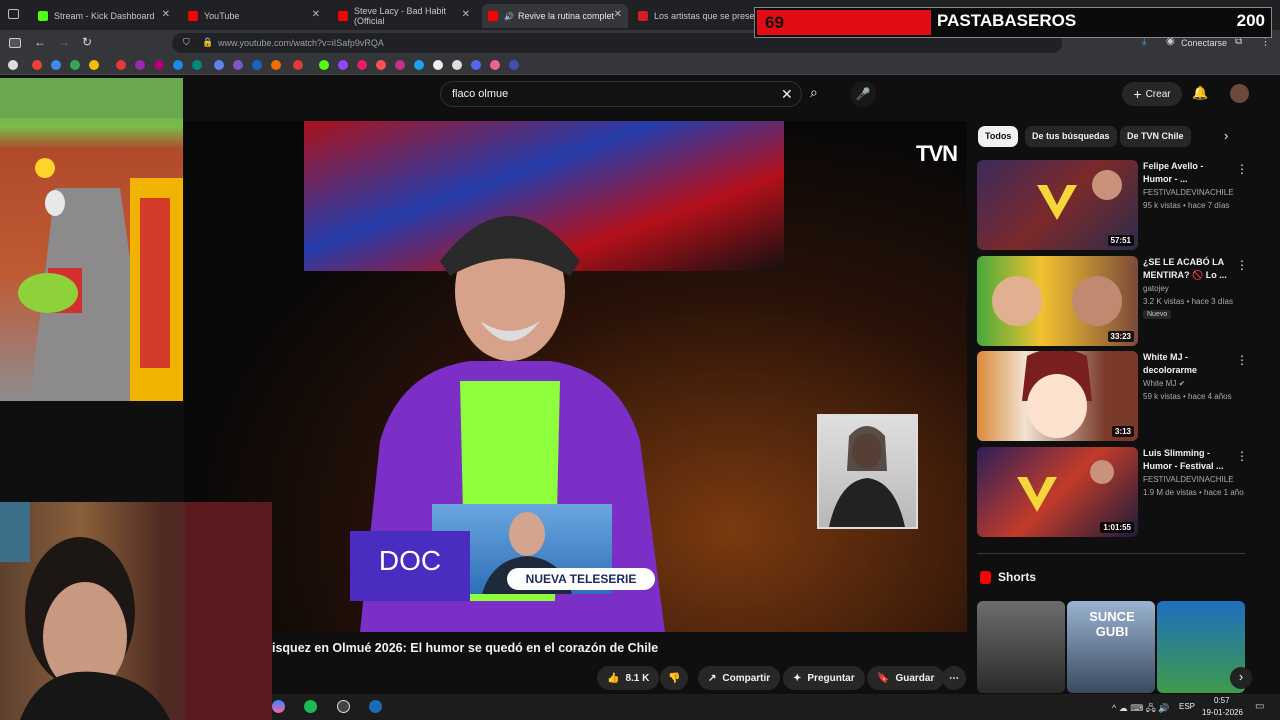 The height and width of the screenshot is (720, 1280). What do you see at coordinates (13, 14) in the screenshot?
I see `tab-actions-icon` at bounding box center [13, 14].